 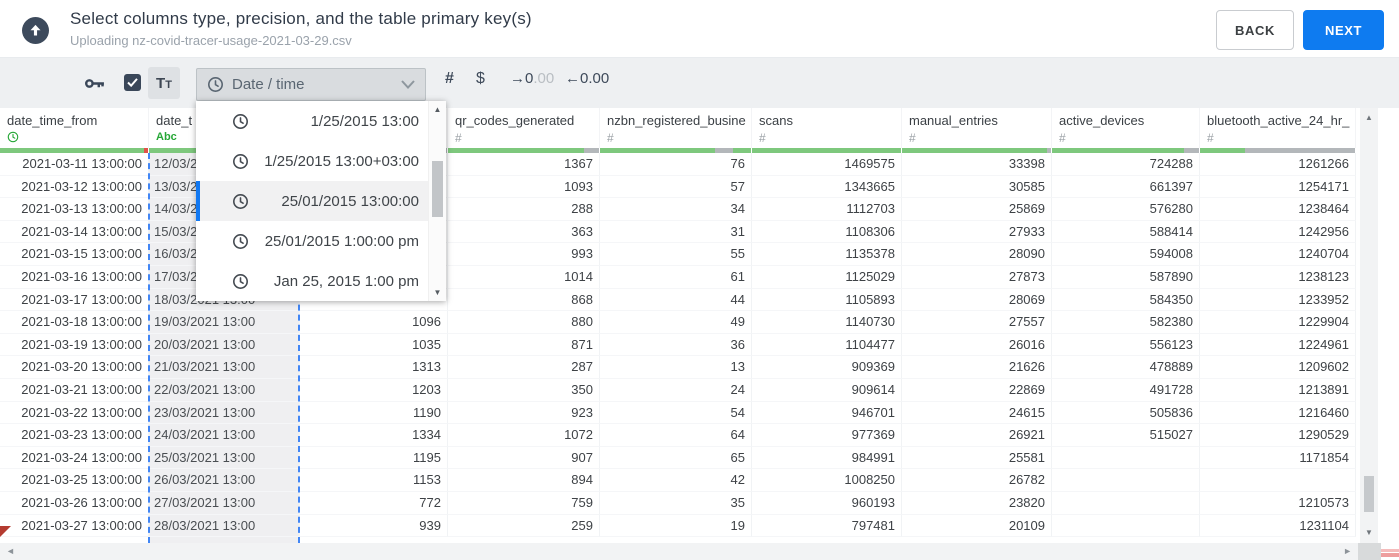 What do you see at coordinates (374, 322) in the screenshot?
I see `cell: 1096` at bounding box center [374, 322].